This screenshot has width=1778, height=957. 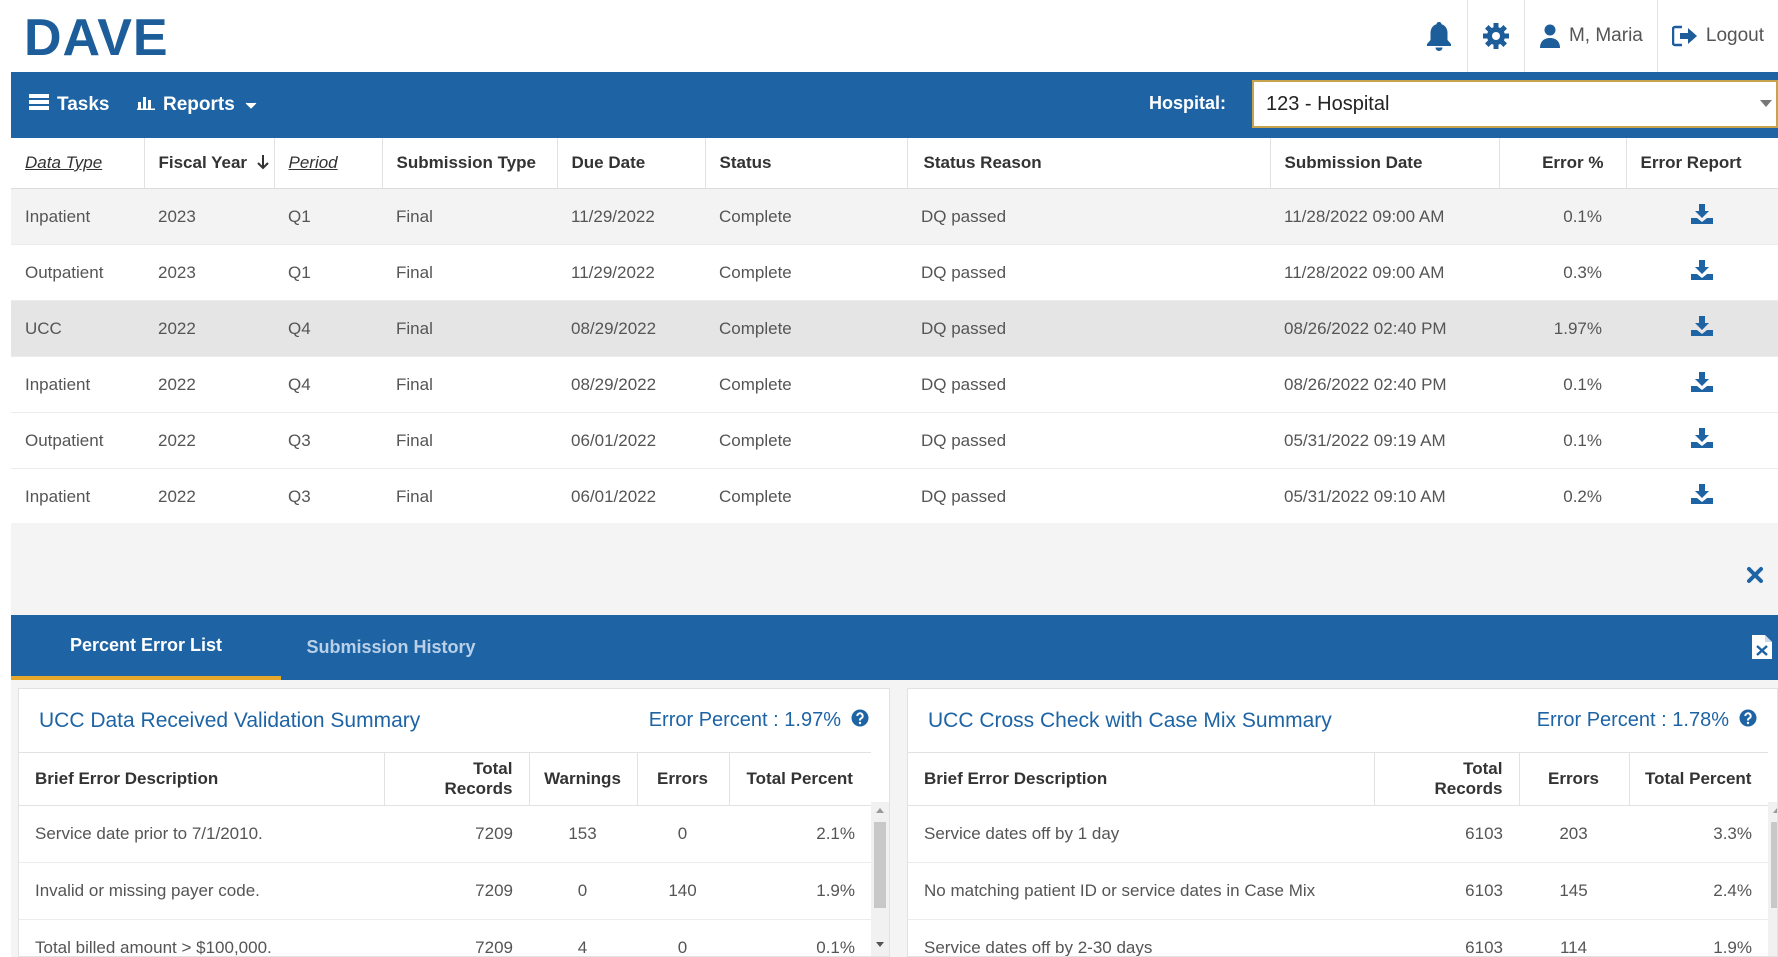 I want to click on top-header: DAVE M, Maria Logout, so click(x=889, y=36).